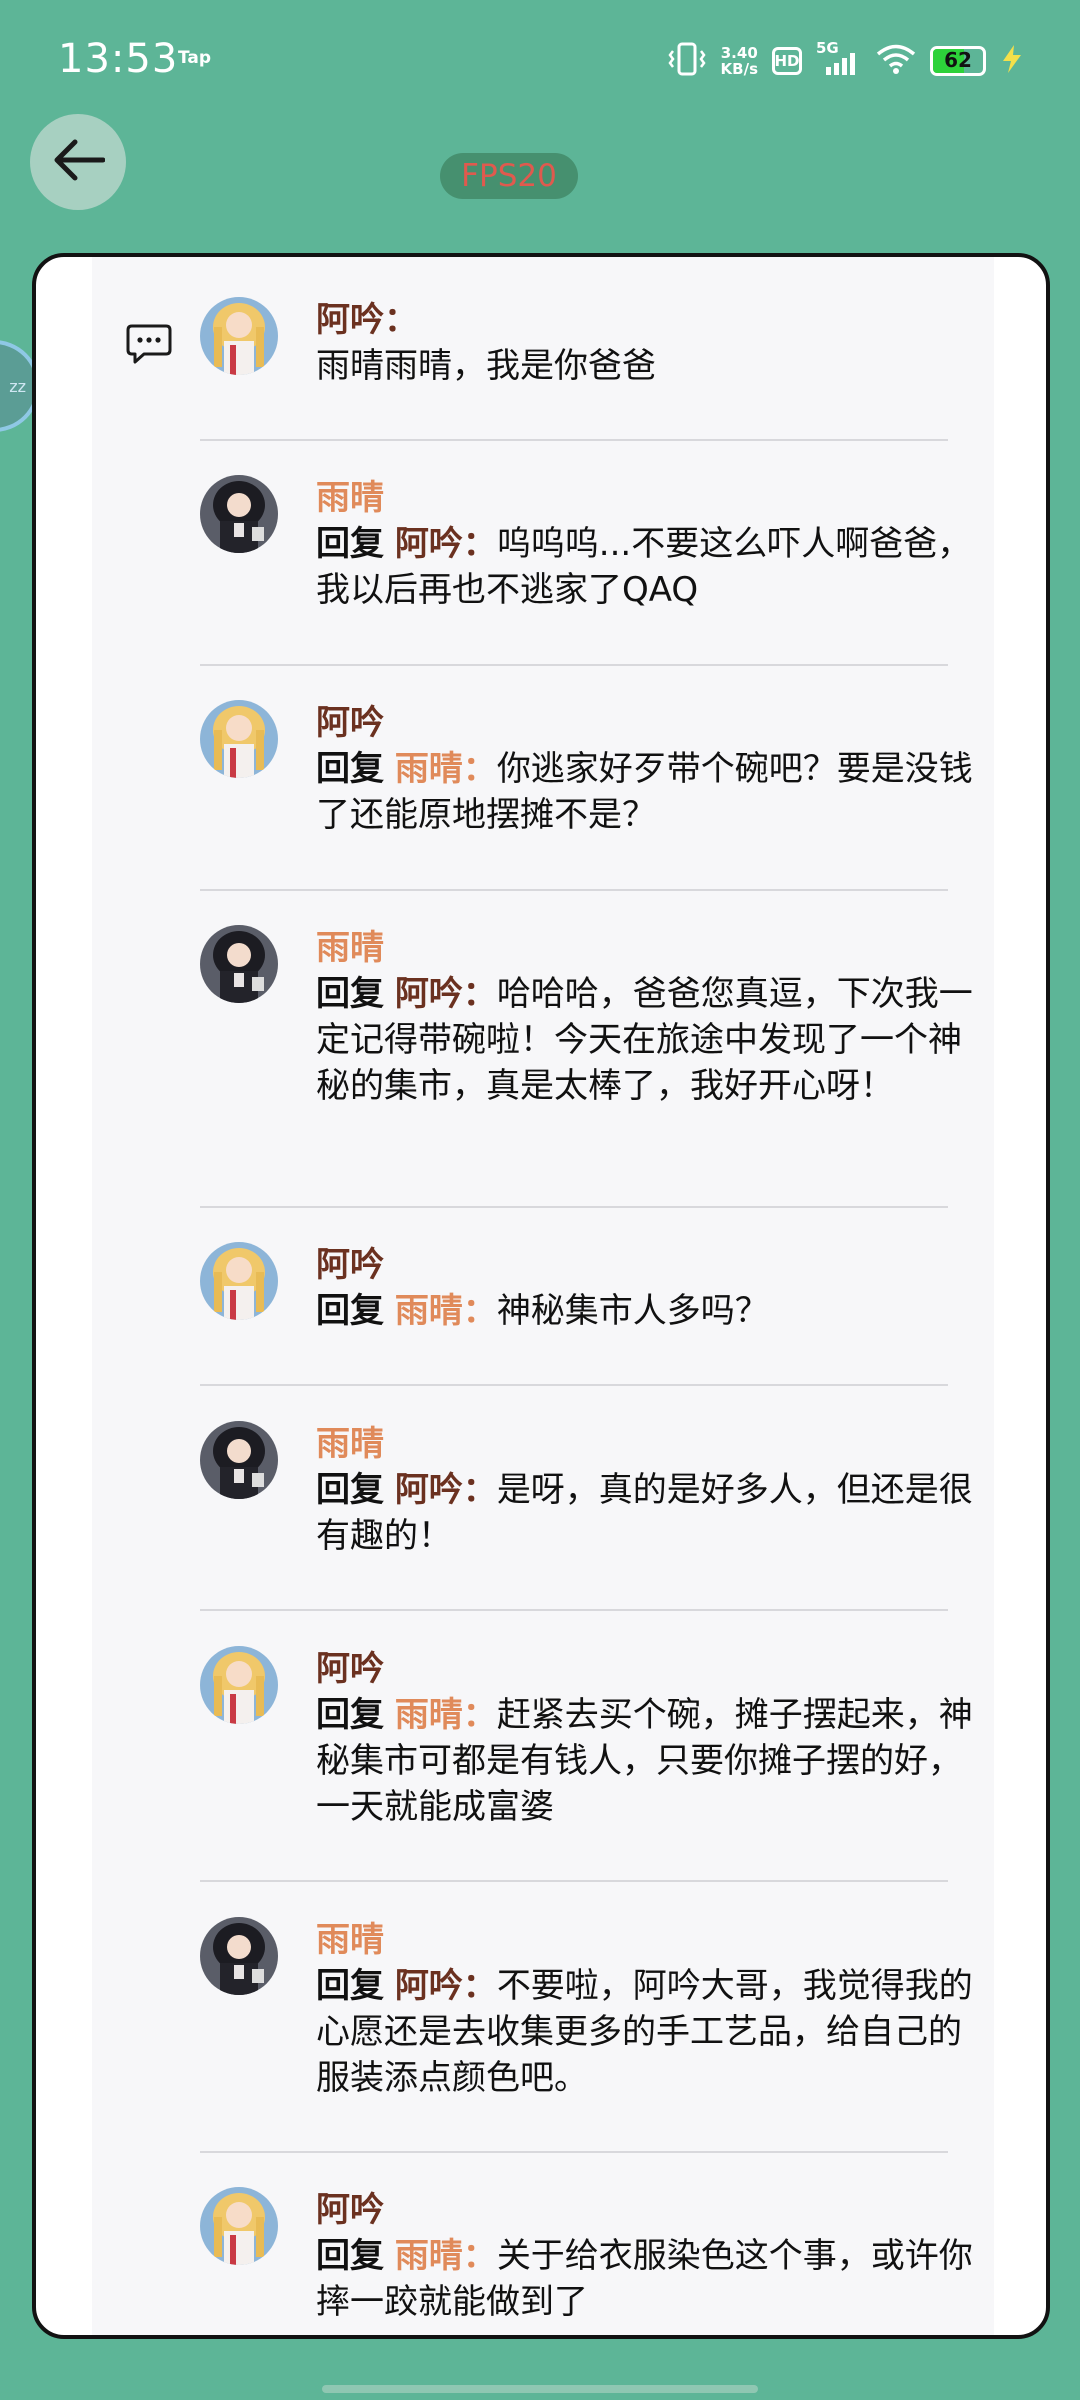 This screenshot has width=1080, height=2400. I want to click on message-text: 雨晴 回复 阿吟：呜呜呜...不要这么吓人啊爸爸，我以后再也不逃家了QAQ, so click(646, 544).